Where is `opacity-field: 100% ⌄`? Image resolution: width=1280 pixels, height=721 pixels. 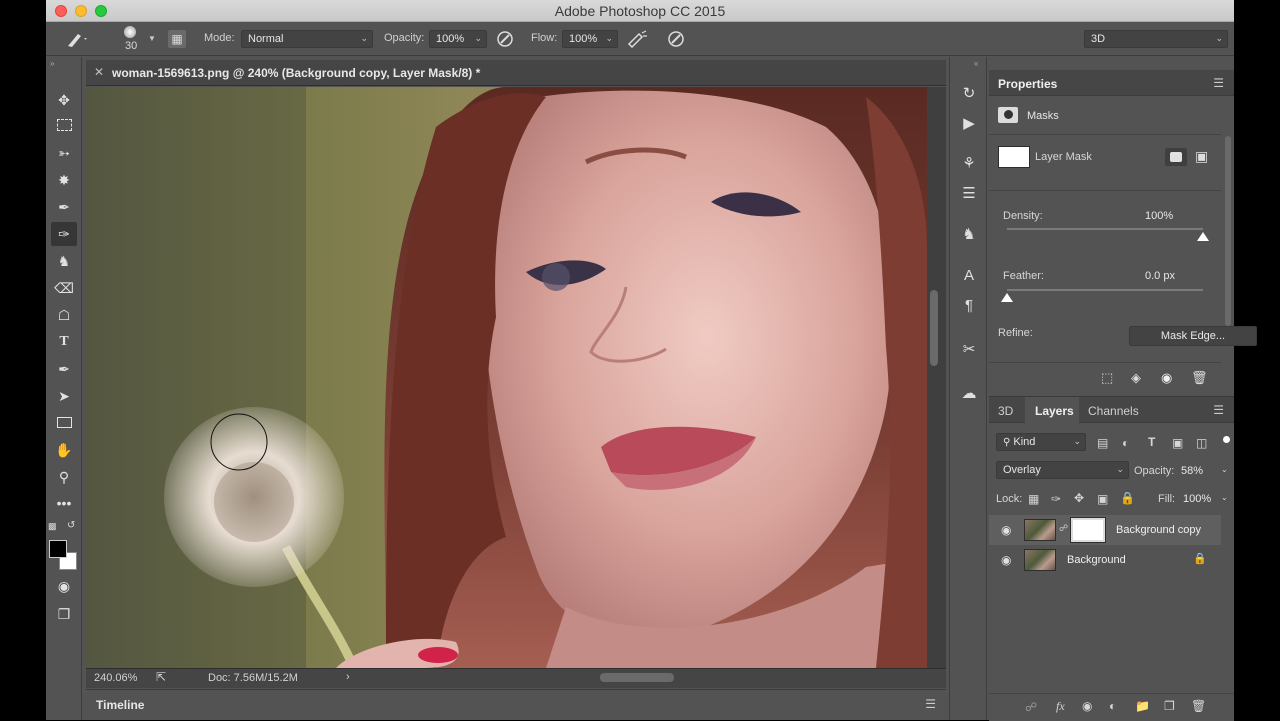
opacity-field: 100% ⌄ is located at coordinates (458, 39).